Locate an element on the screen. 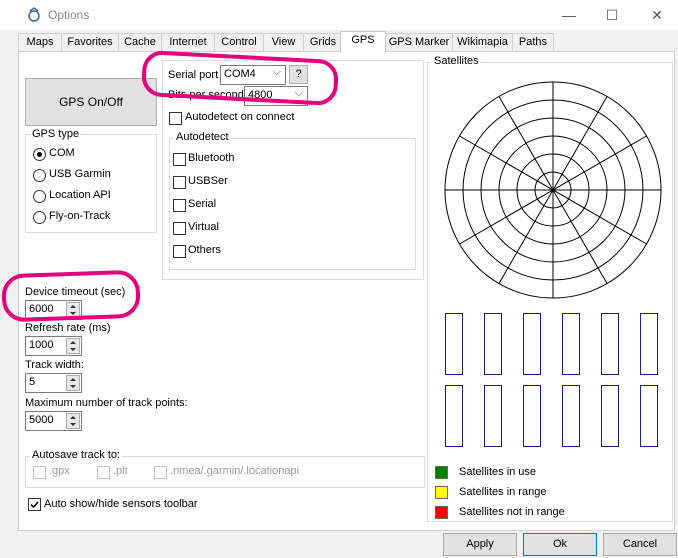  maximize-icon: ☐ is located at coordinates (612, 15).